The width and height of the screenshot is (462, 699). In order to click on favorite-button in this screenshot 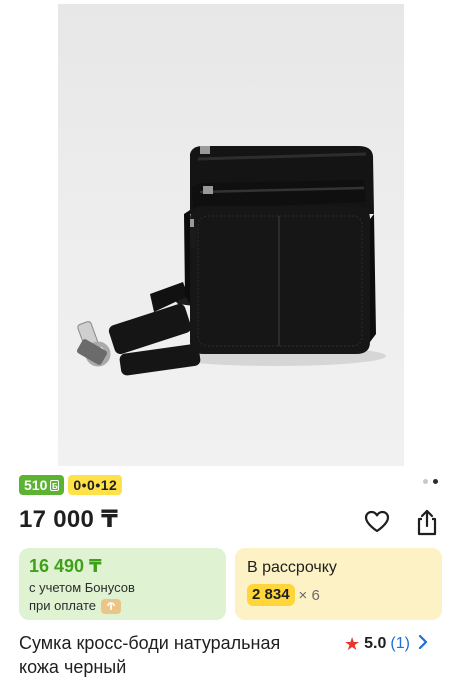, I will do `click(377, 522)`.